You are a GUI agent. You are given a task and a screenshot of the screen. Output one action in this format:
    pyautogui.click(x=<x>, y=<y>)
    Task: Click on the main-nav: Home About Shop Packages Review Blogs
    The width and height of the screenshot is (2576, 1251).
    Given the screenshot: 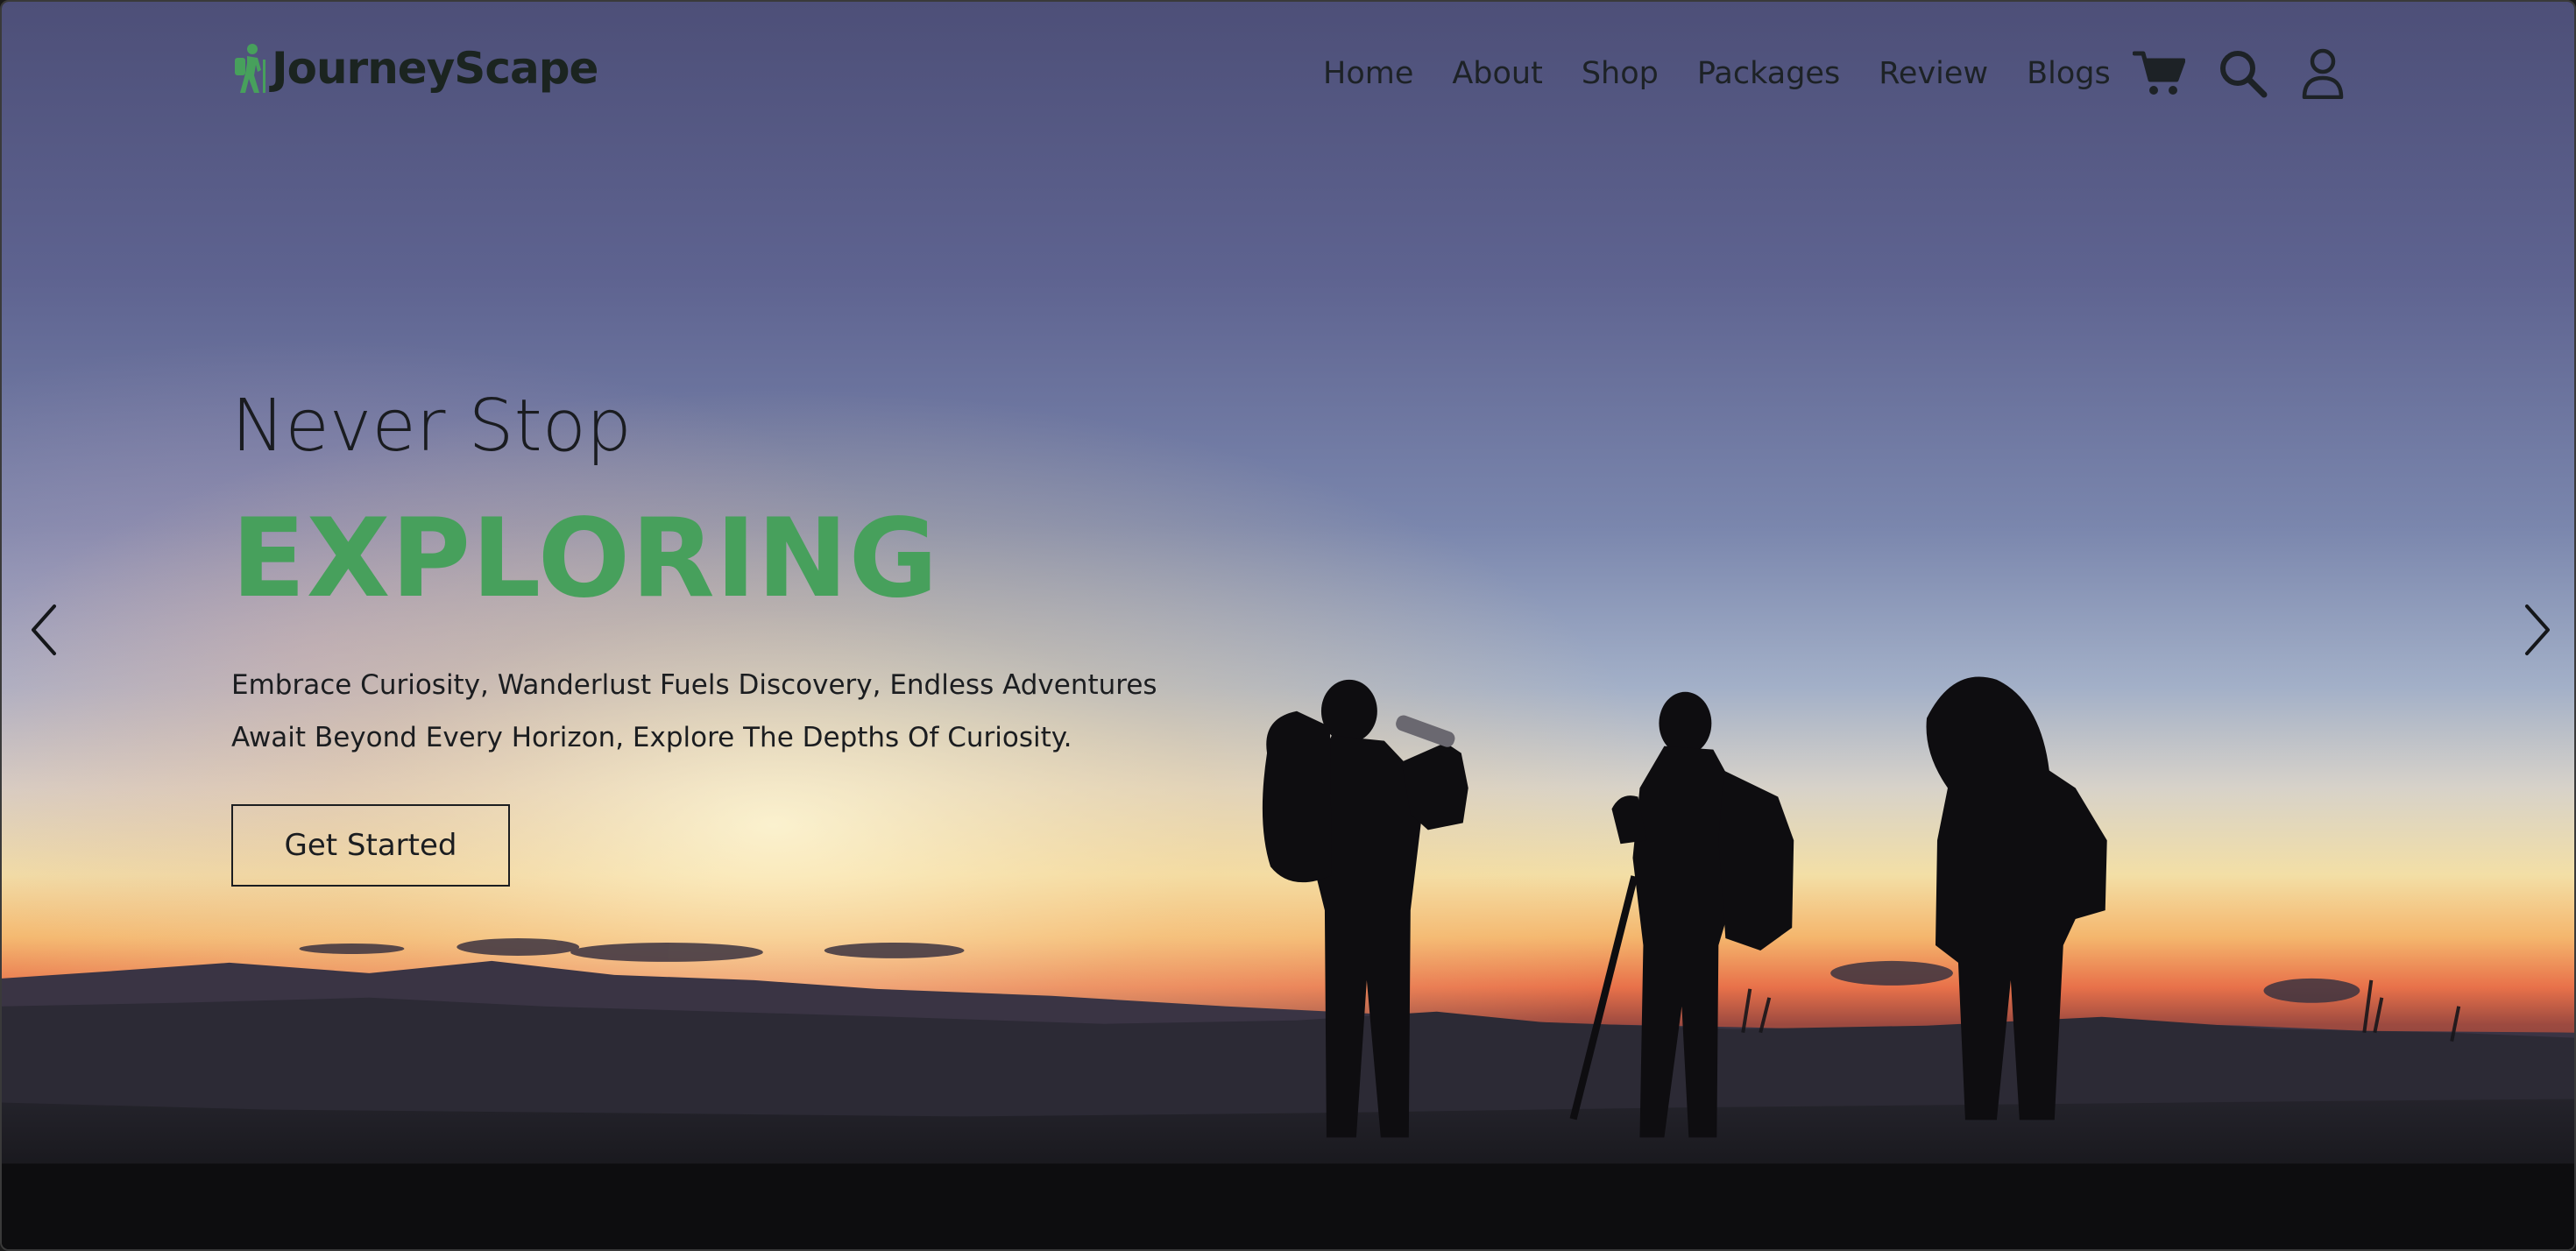 What is the action you would take?
    pyautogui.click(x=1736, y=73)
    